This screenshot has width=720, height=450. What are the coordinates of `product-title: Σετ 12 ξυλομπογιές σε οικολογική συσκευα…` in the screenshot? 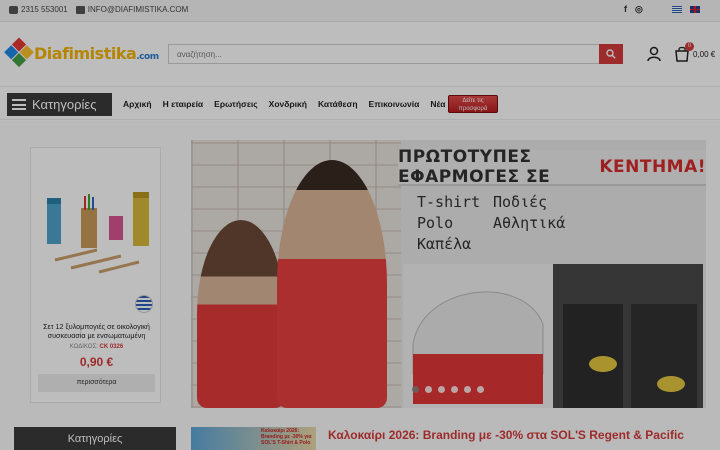 It's located at (96, 331).